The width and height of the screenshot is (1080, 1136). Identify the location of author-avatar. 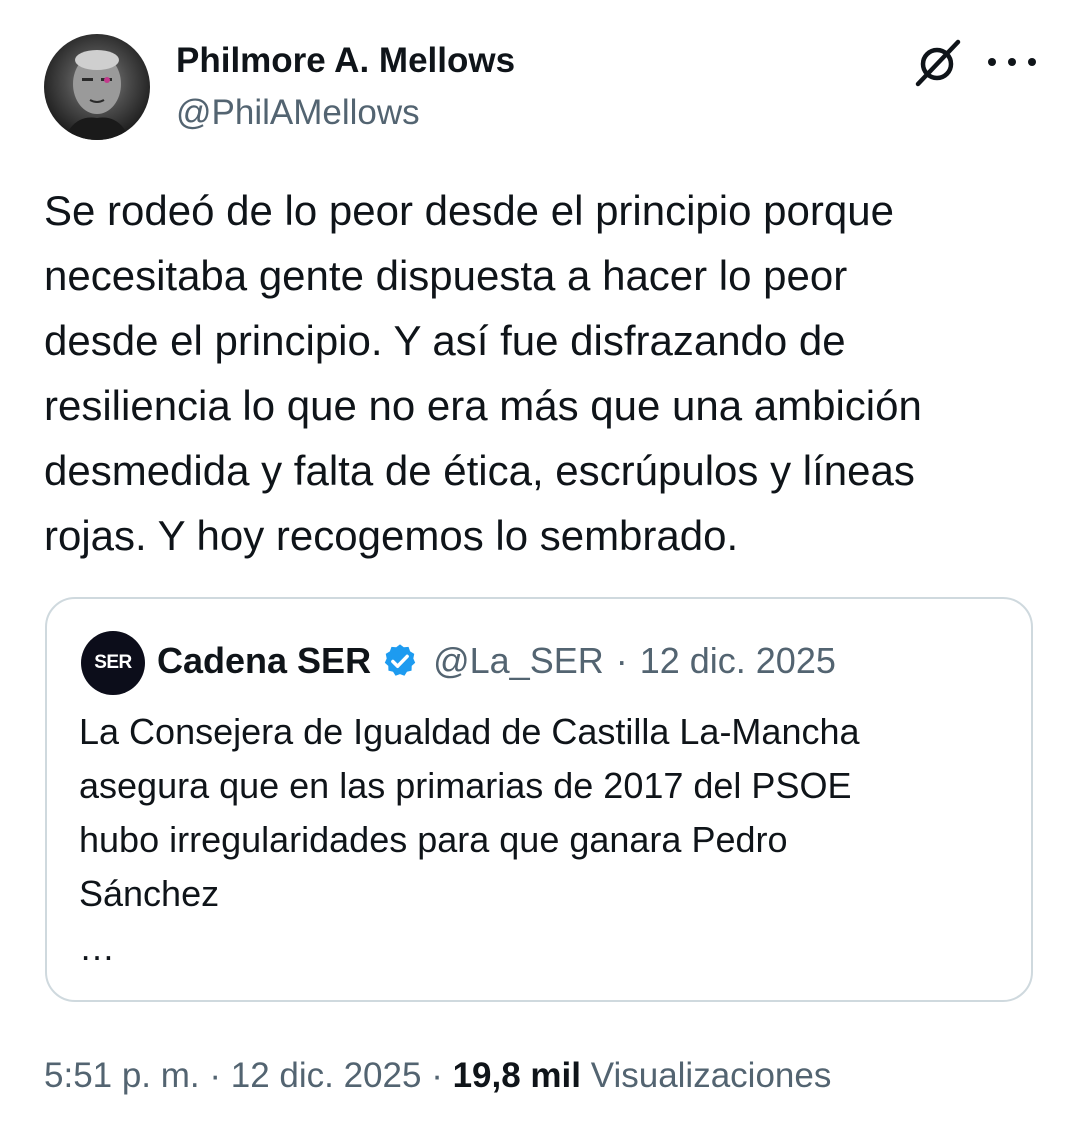
(97, 87).